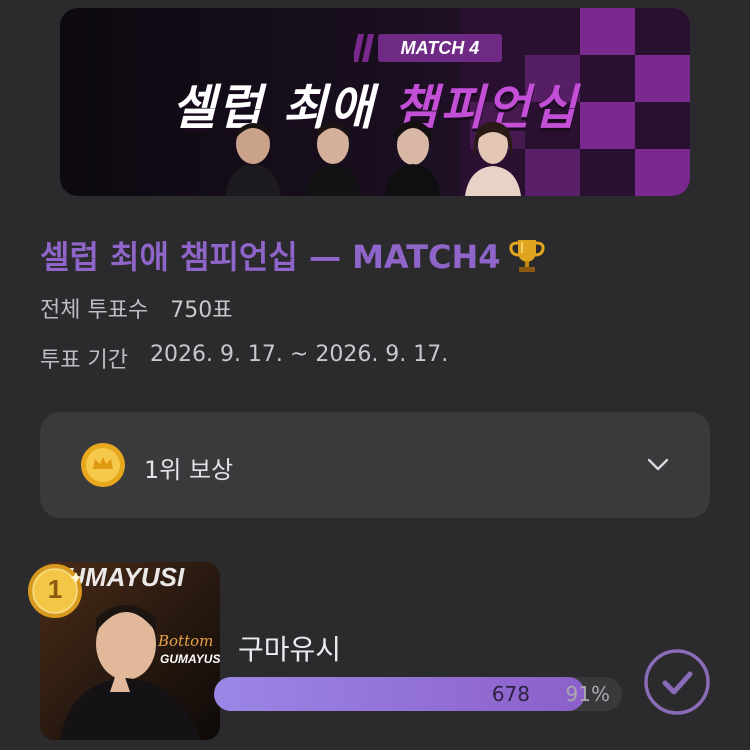  Describe the element at coordinates (375, 465) in the screenshot. I see `reward-accordion: 1위 보상` at that location.